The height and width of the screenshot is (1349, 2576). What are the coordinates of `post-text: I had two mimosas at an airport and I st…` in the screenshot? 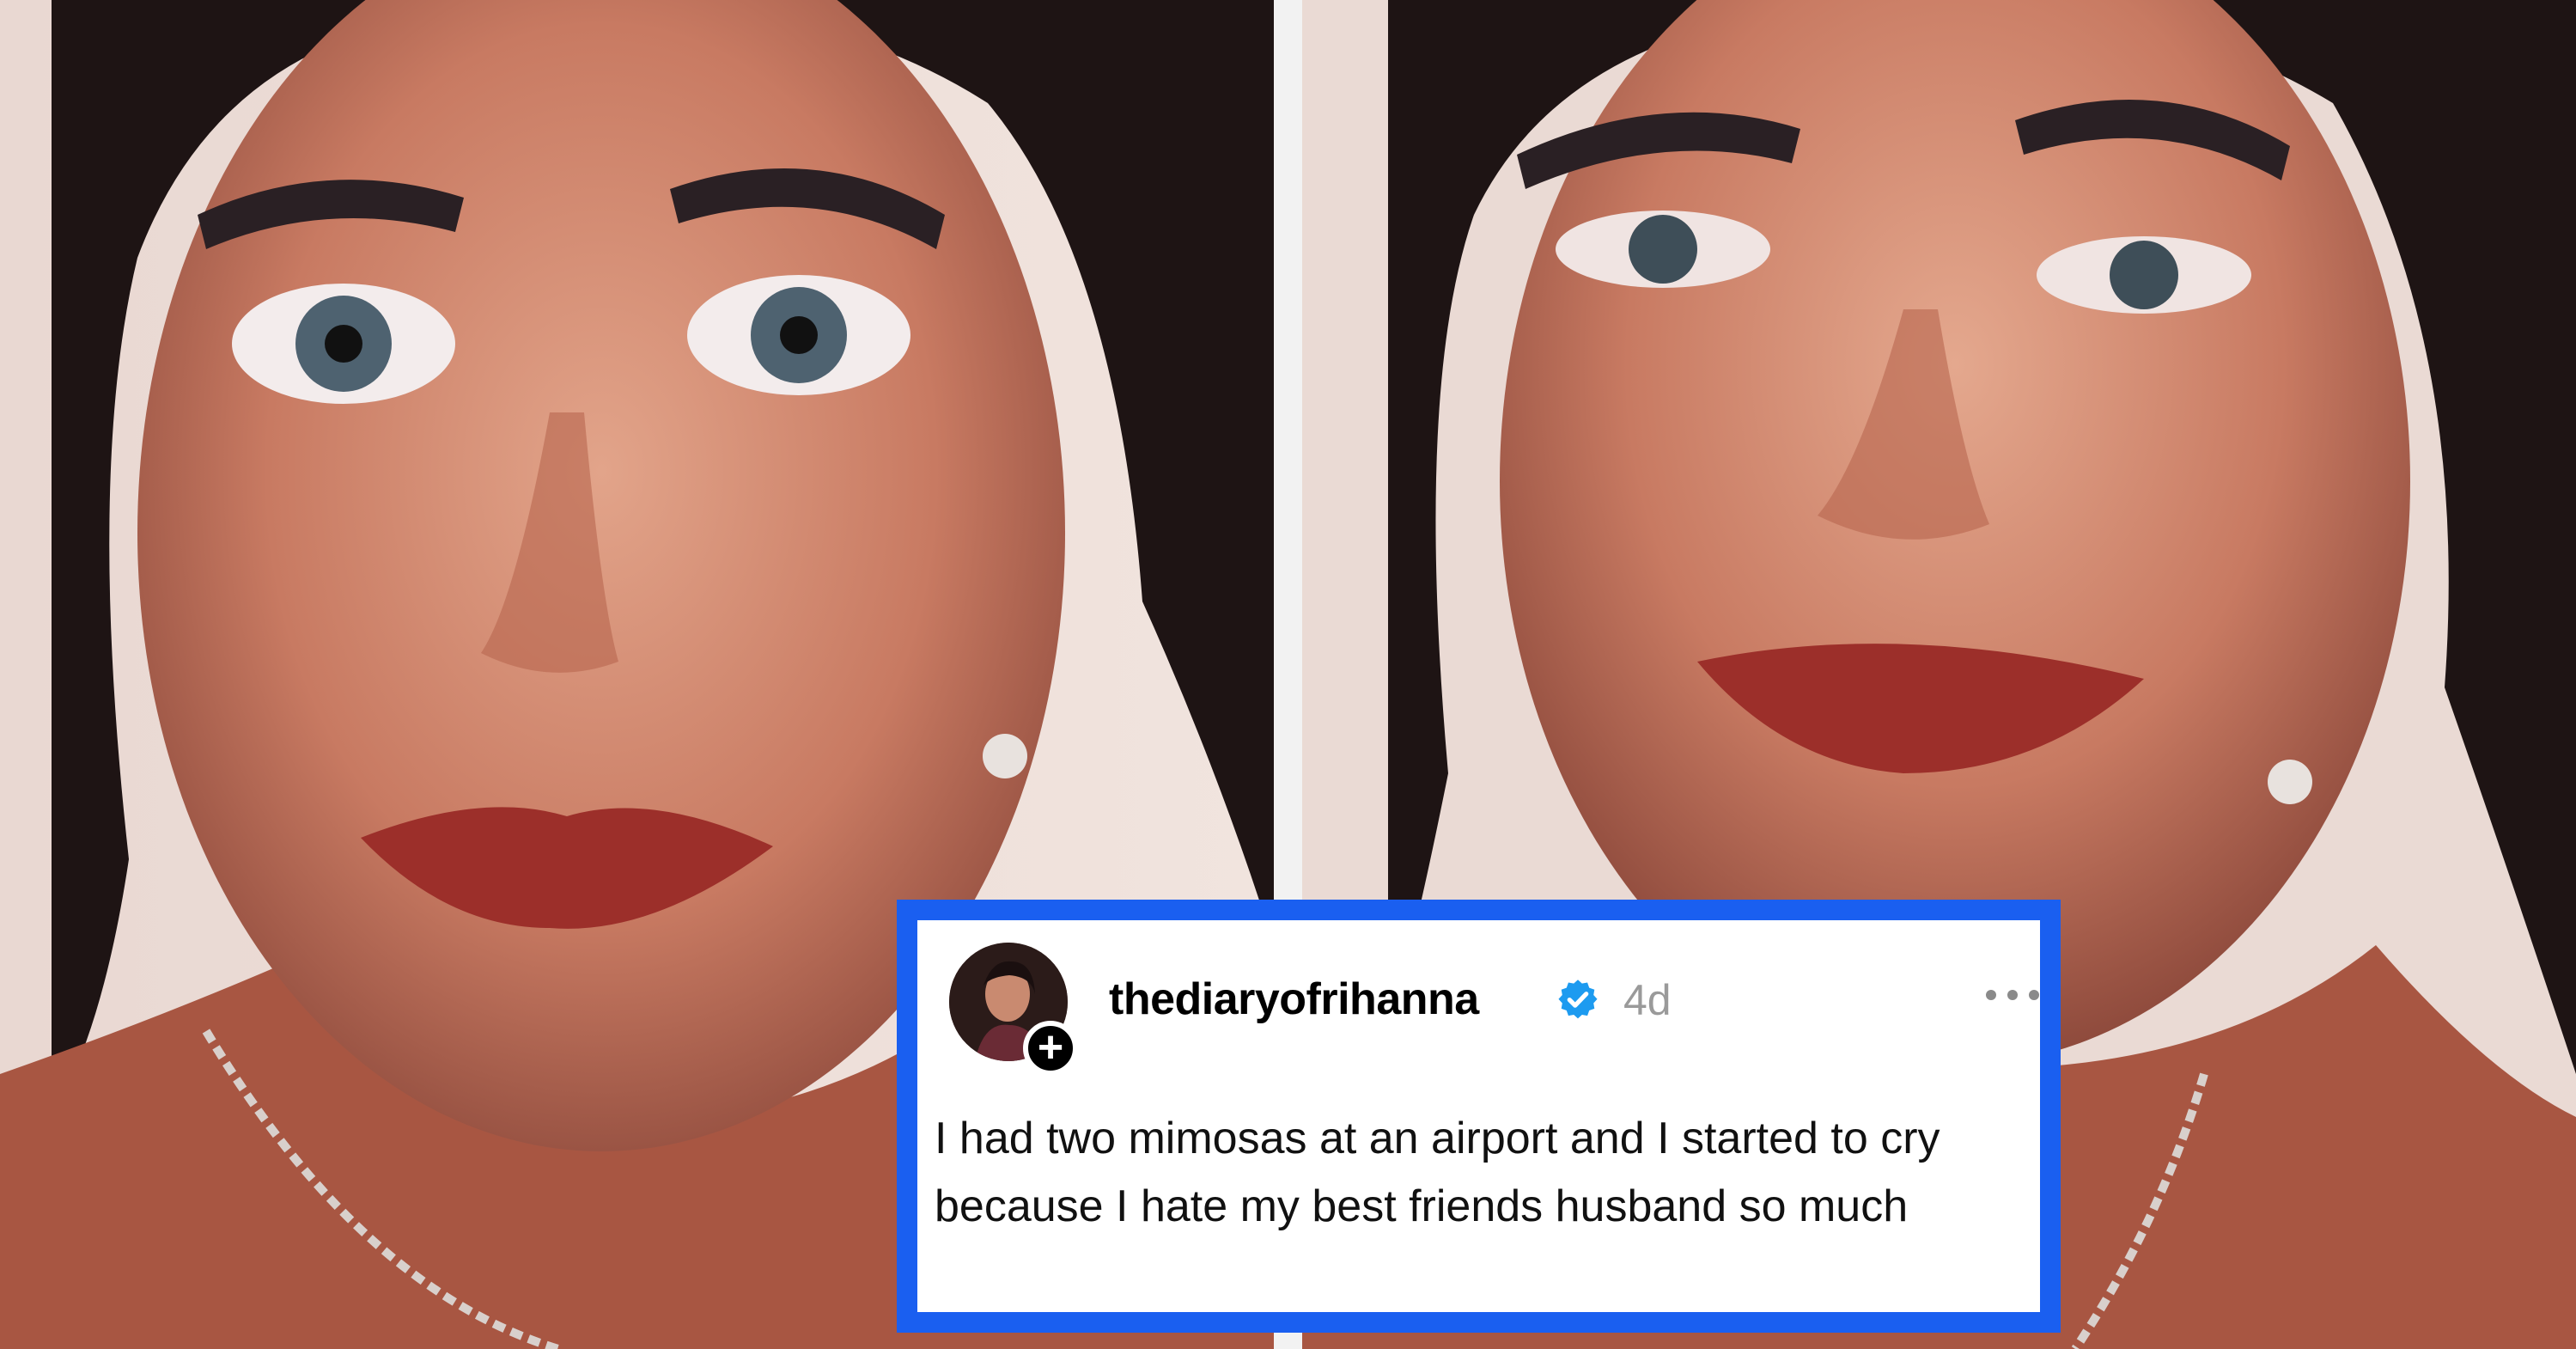 It's located at (1437, 1173).